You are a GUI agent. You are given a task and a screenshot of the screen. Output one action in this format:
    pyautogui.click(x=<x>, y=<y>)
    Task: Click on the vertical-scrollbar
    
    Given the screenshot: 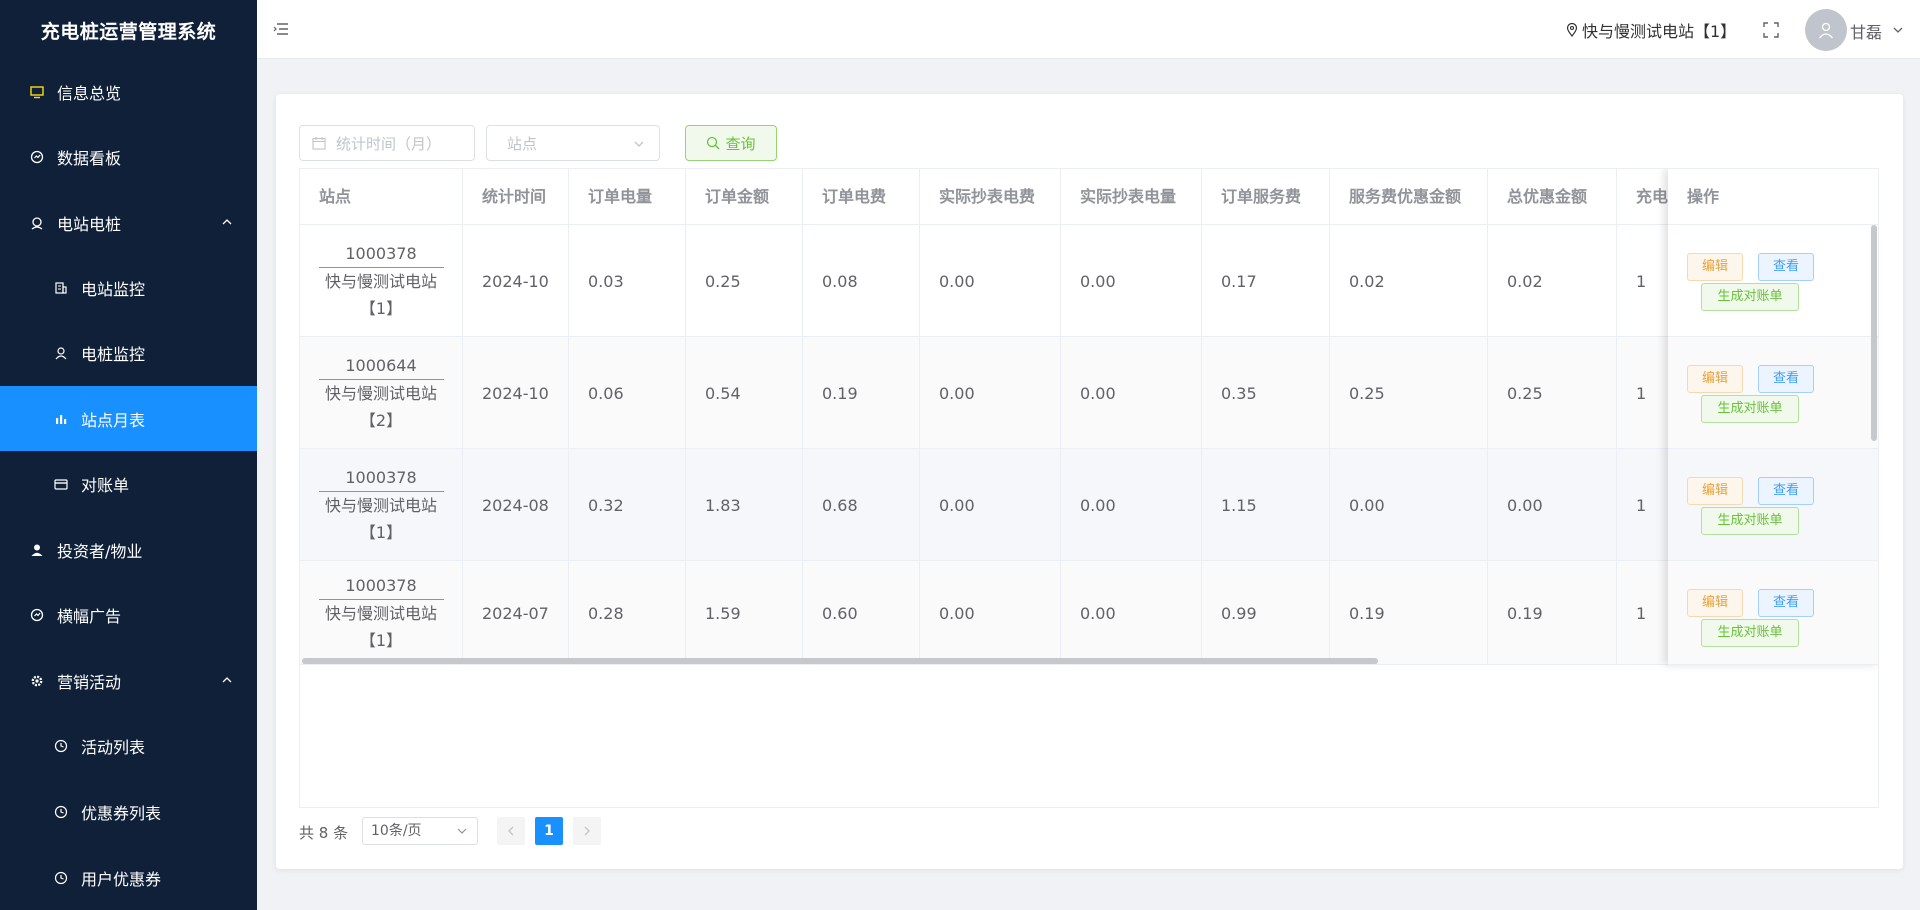 What is the action you would take?
    pyautogui.click(x=1874, y=333)
    